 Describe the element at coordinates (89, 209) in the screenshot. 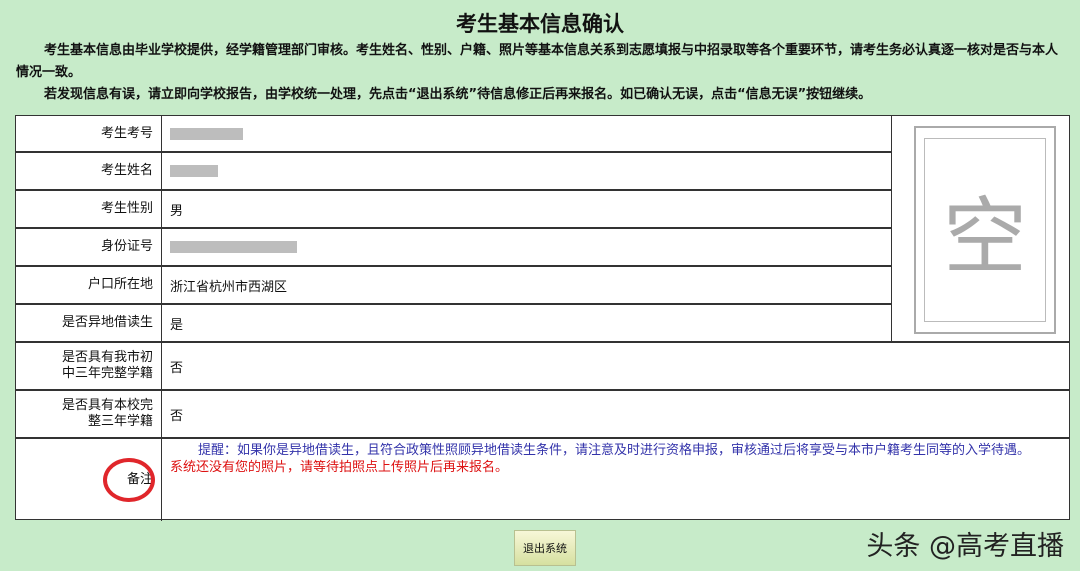

I see `row-label: 考生性别` at that location.